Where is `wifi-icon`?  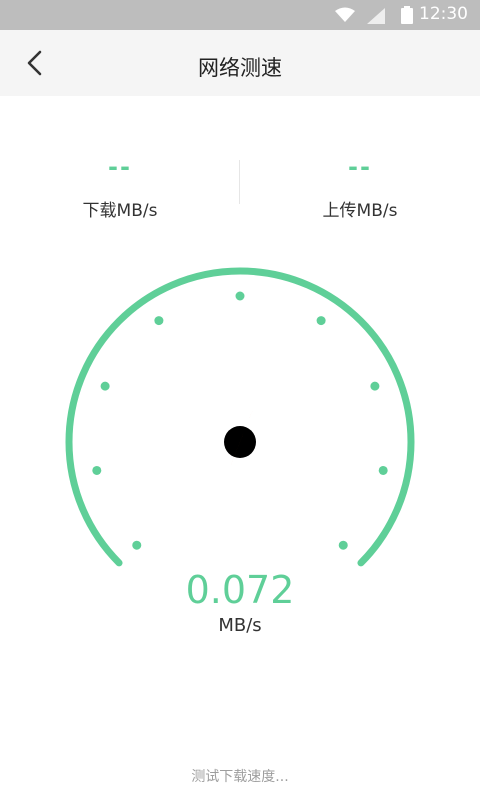
wifi-icon is located at coordinates (345, 14).